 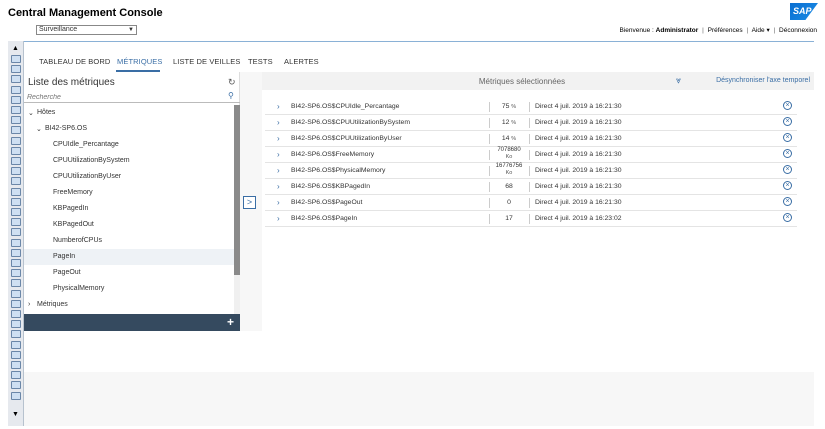 What do you see at coordinates (129, 289) in the screenshot?
I see `tree-item: PhysicalMemory` at bounding box center [129, 289].